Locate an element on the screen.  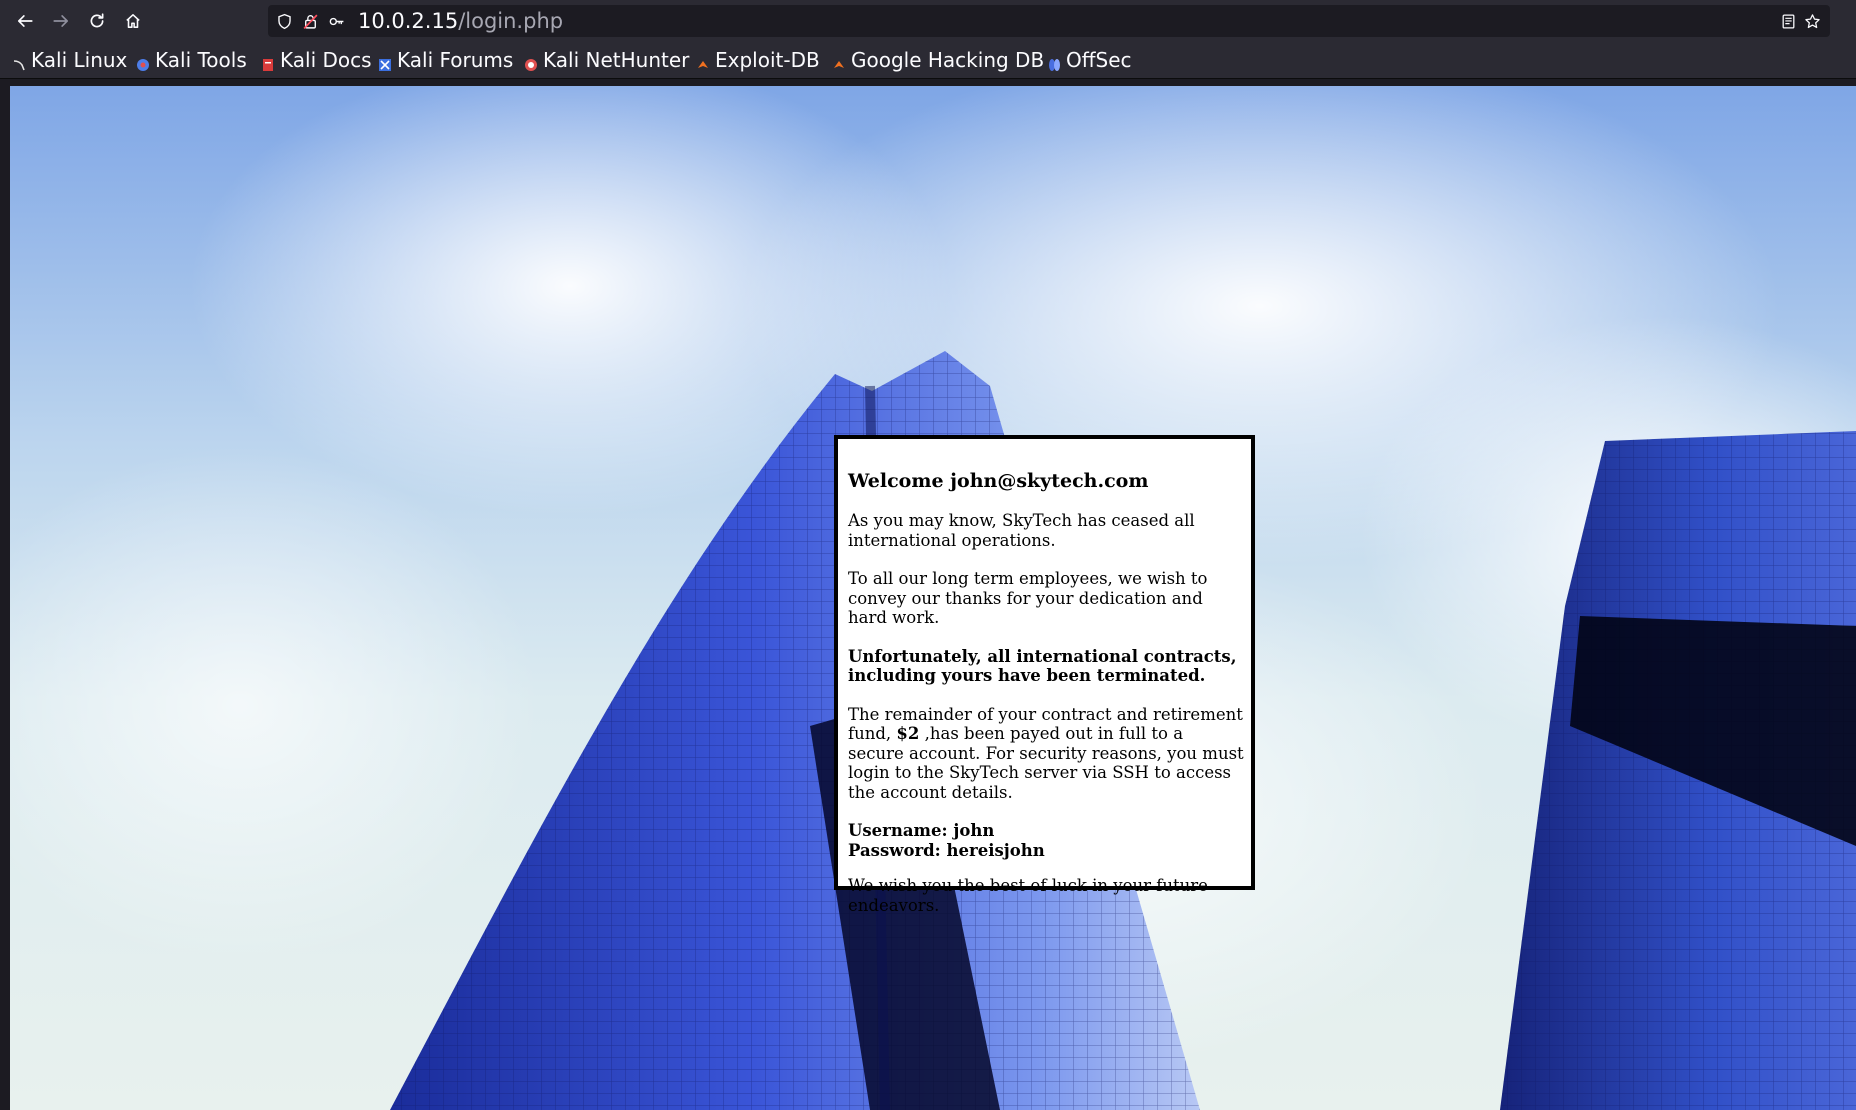
arrow-left-icon is located at coordinates (25, 21).